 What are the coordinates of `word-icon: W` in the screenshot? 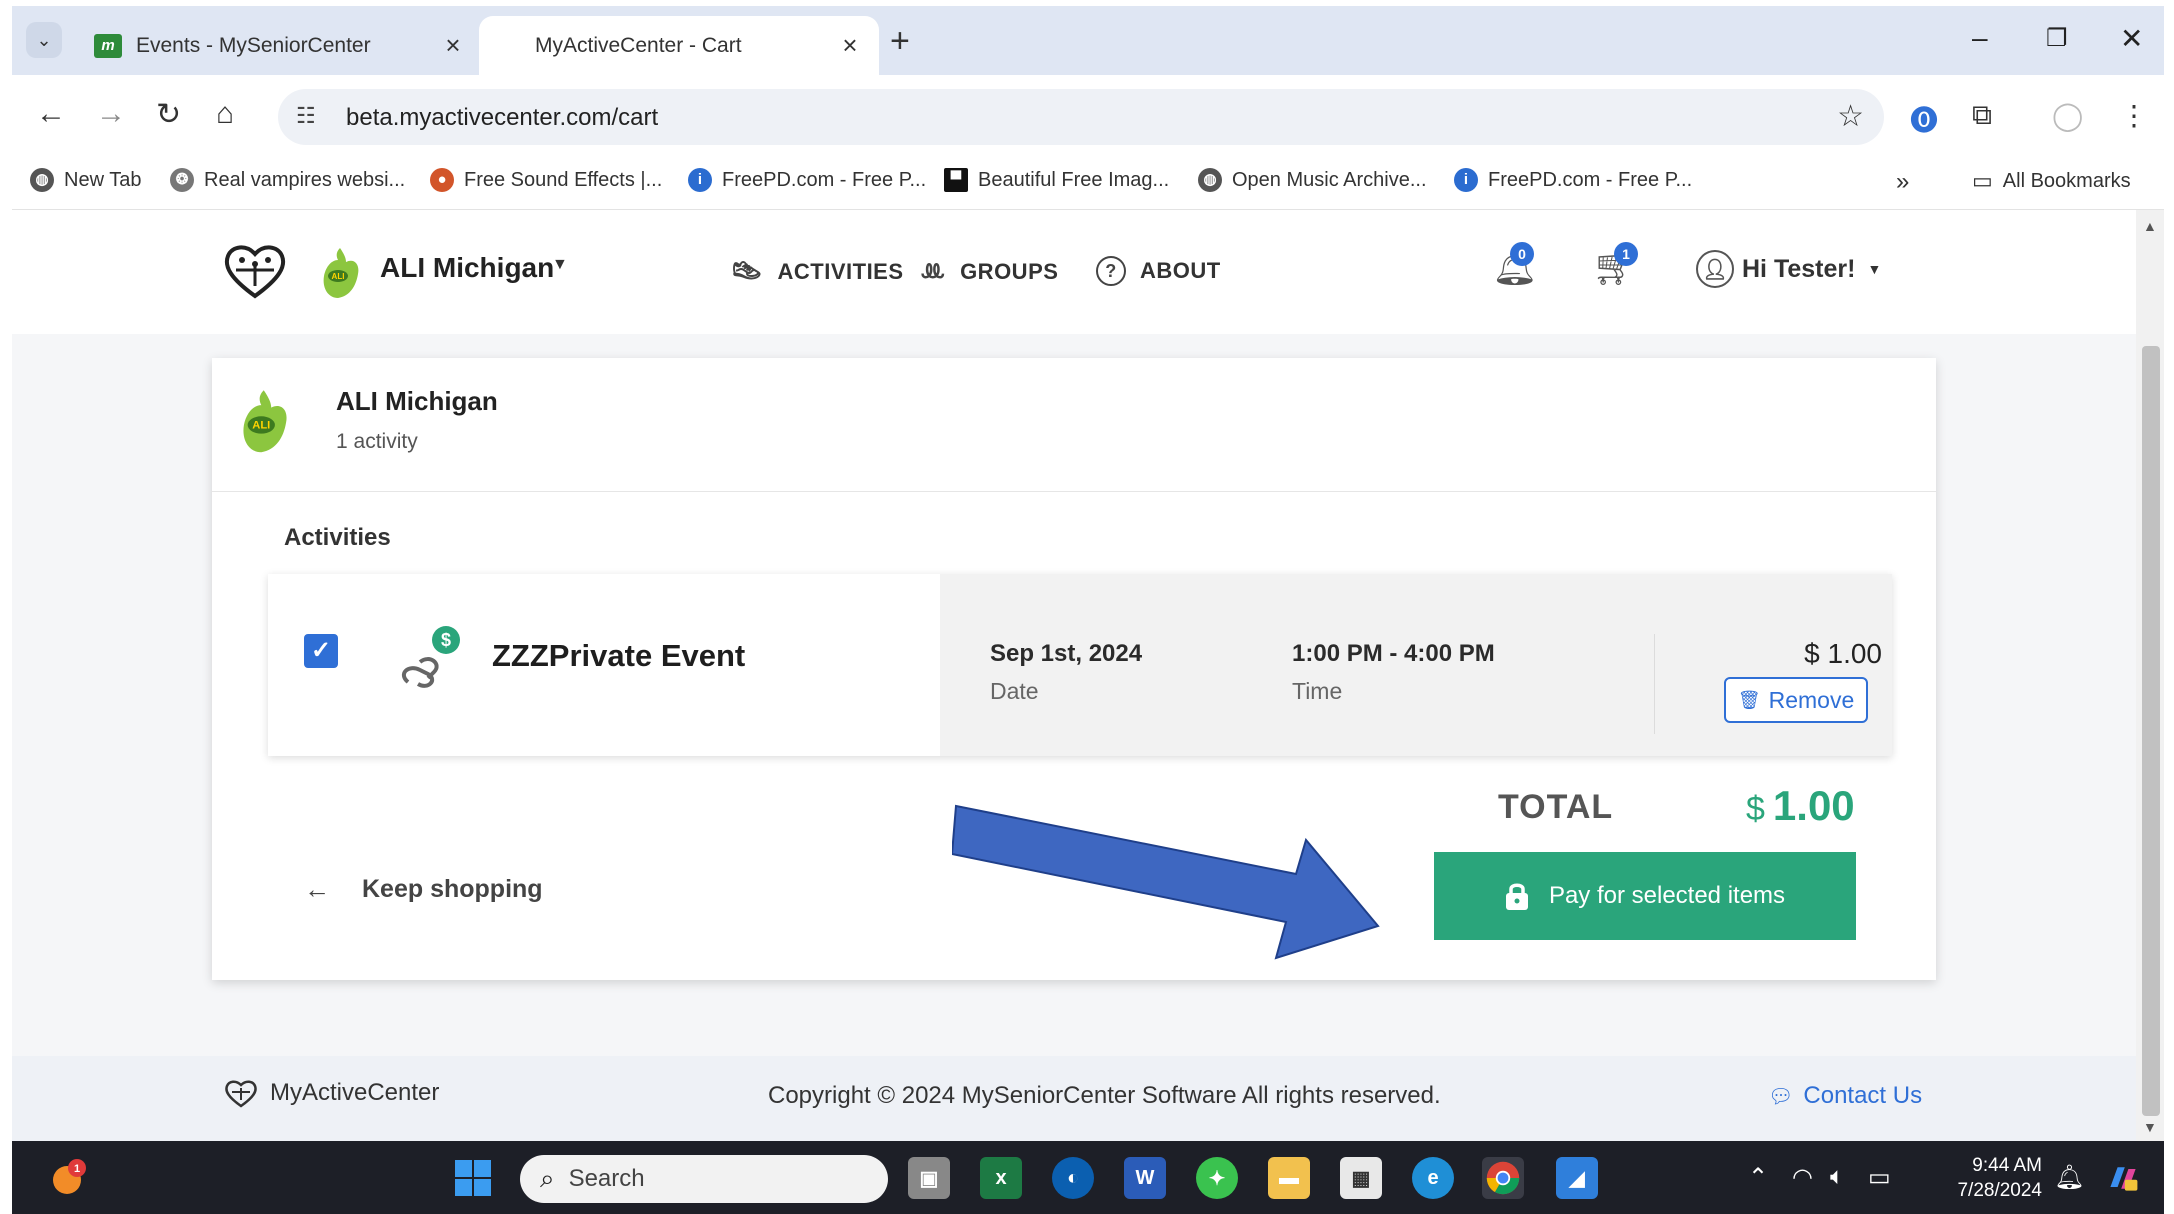 It's located at (1145, 1178).